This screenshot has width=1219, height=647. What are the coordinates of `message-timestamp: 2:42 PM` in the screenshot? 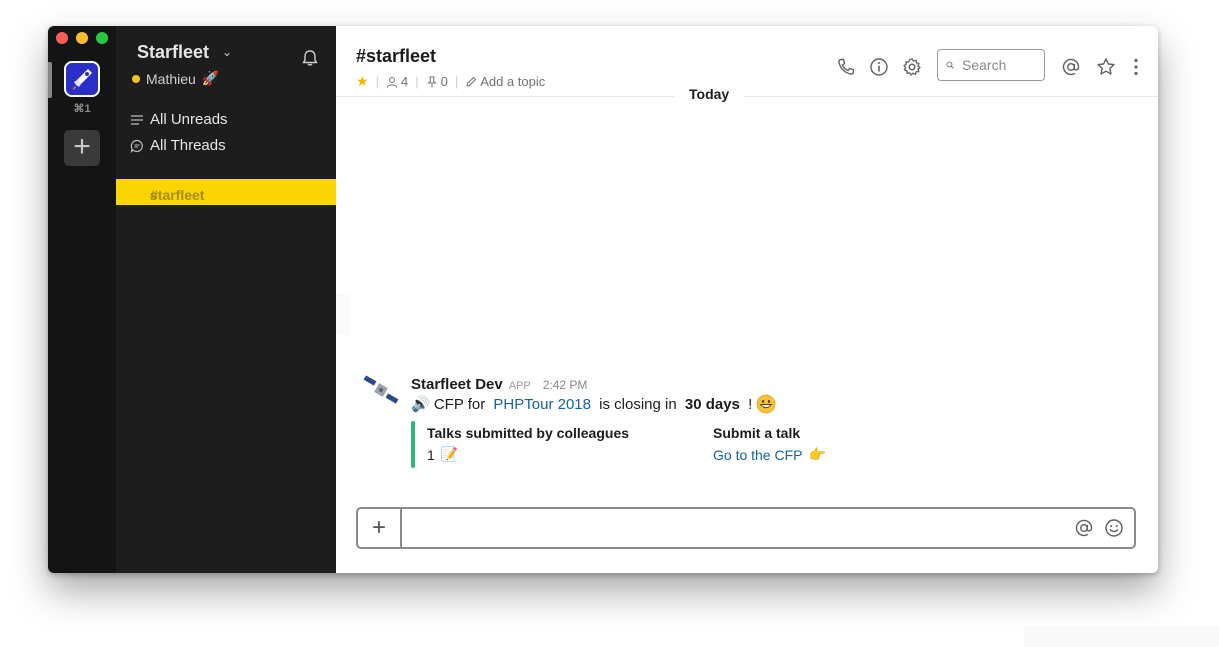 It's located at (565, 385).